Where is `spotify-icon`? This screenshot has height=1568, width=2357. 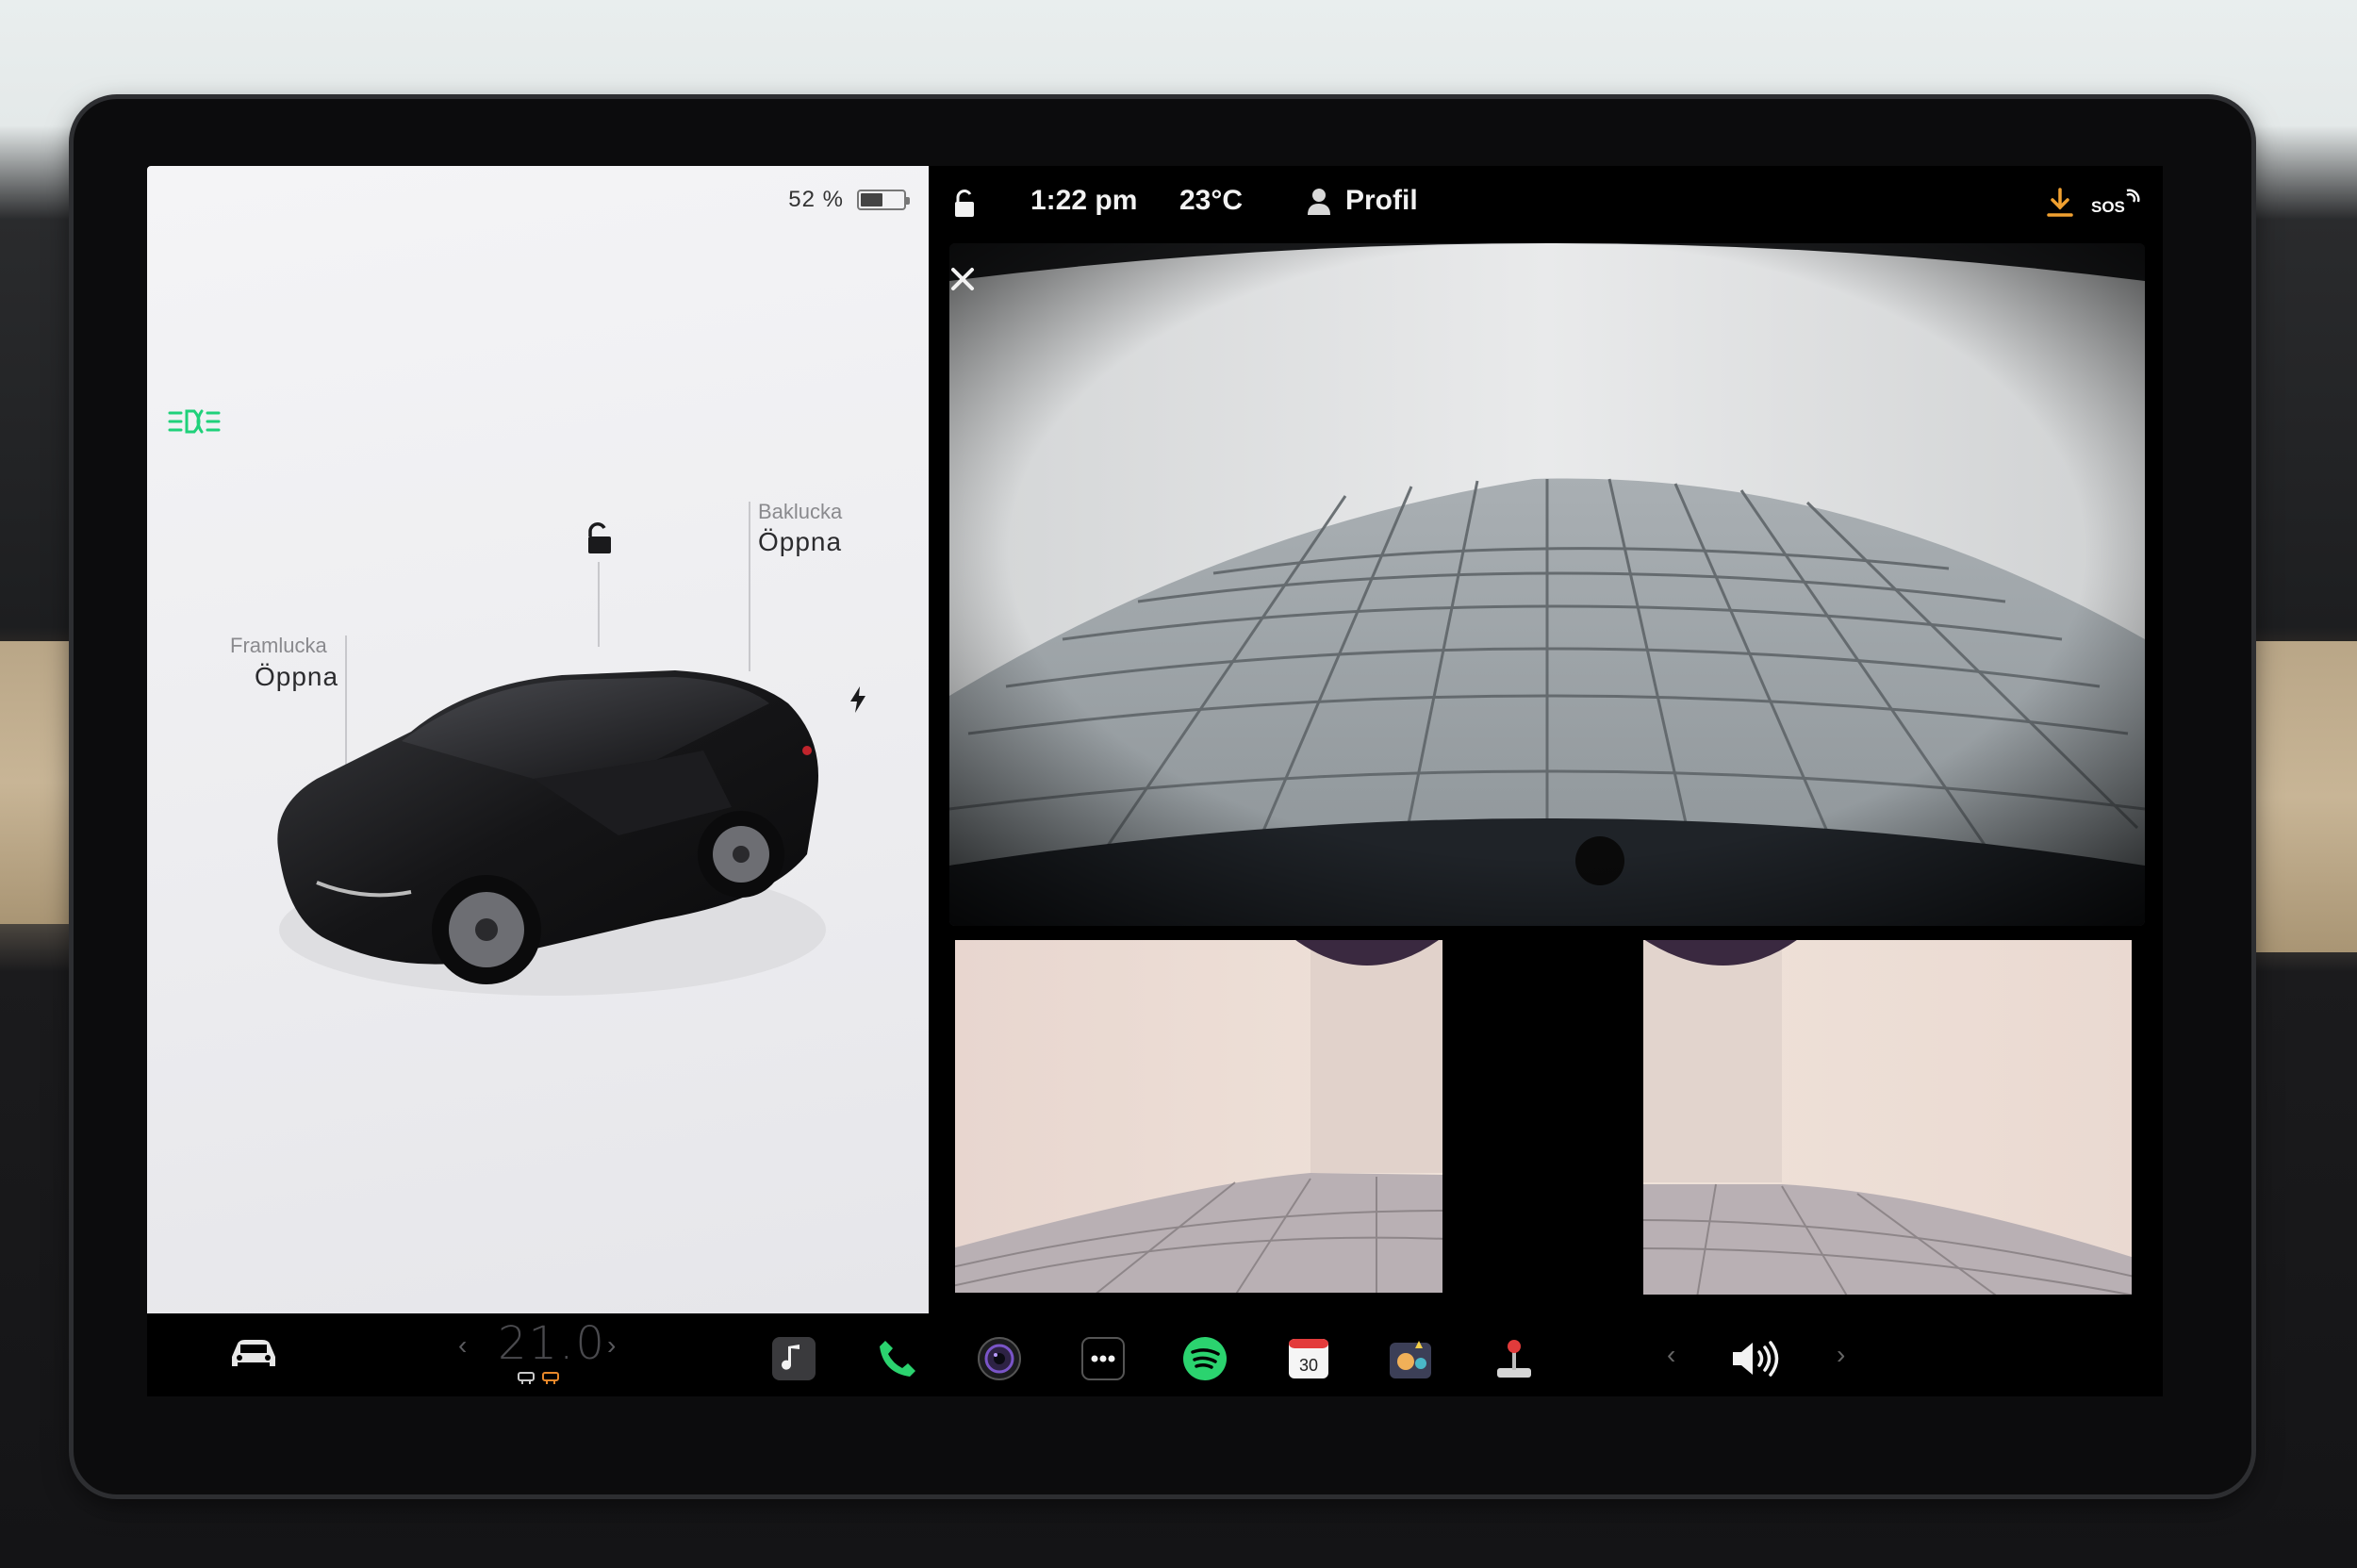
spotify-icon is located at coordinates (1204, 1358).